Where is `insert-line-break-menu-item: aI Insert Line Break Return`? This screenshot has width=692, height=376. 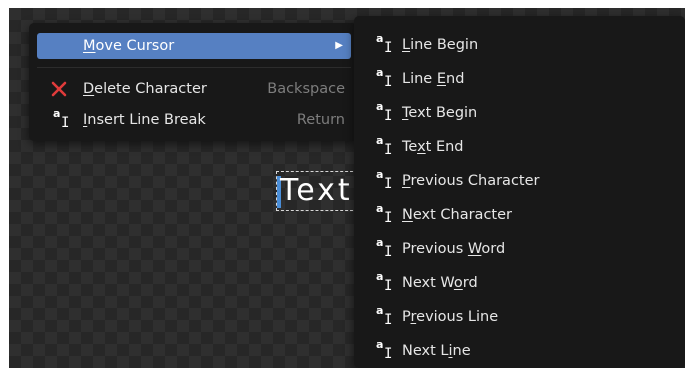 insert-line-break-menu-item: aI Insert Line Break Return is located at coordinates (194, 120).